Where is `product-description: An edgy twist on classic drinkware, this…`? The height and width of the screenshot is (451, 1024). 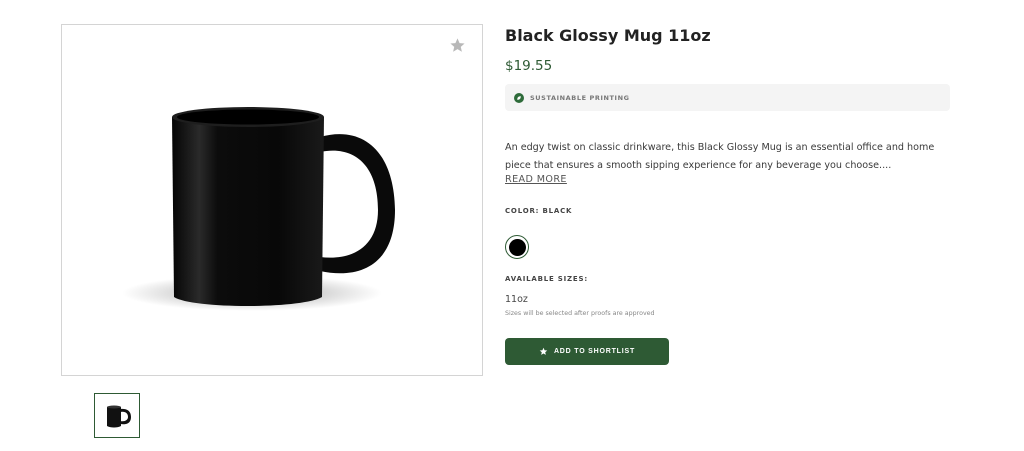 product-description: An edgy twist on classic drinkware, this… is located at coordinates (720, 156).